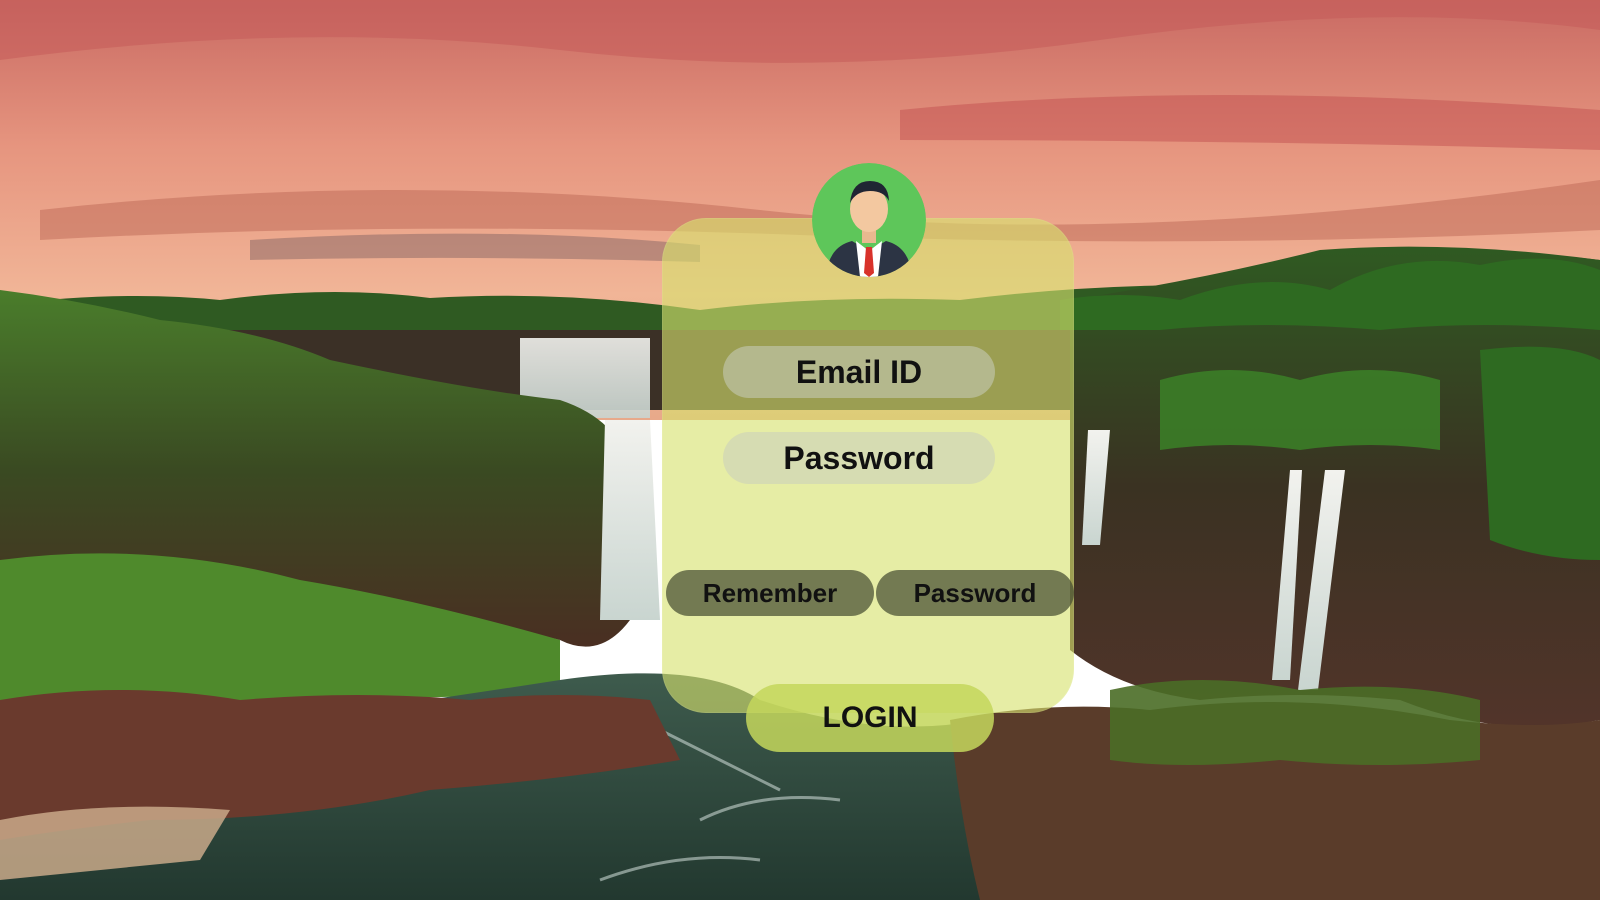 Image resolution: width=1600 pixels, height=900 pixels. I want to click on login-button: LOGIN, so click(870, 718).